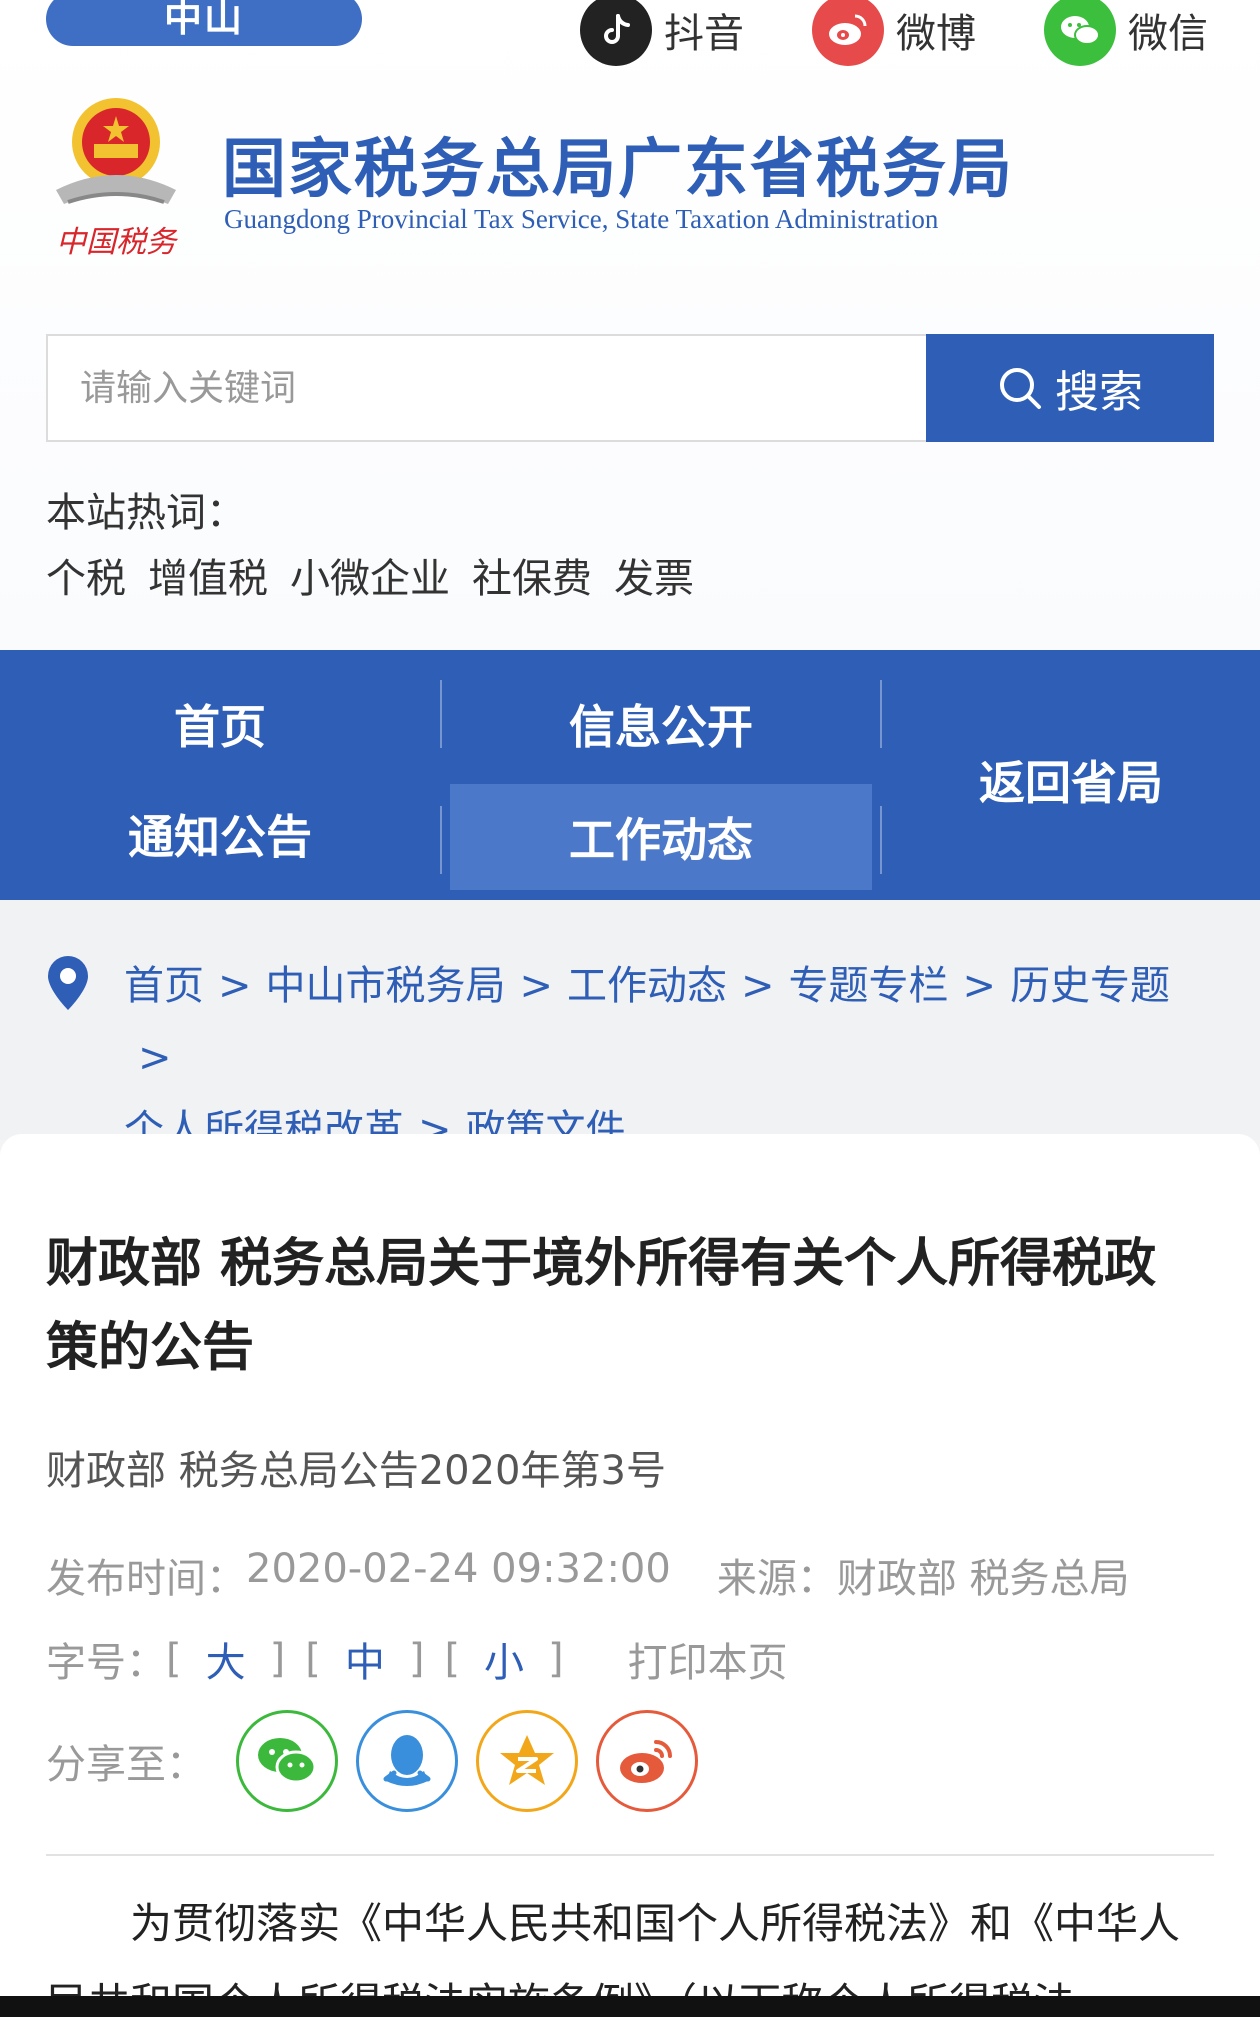  What do you see at coordinates (1020, 388) in the screenshot?
I see `search-icon` at bounding box center [1020, 388].